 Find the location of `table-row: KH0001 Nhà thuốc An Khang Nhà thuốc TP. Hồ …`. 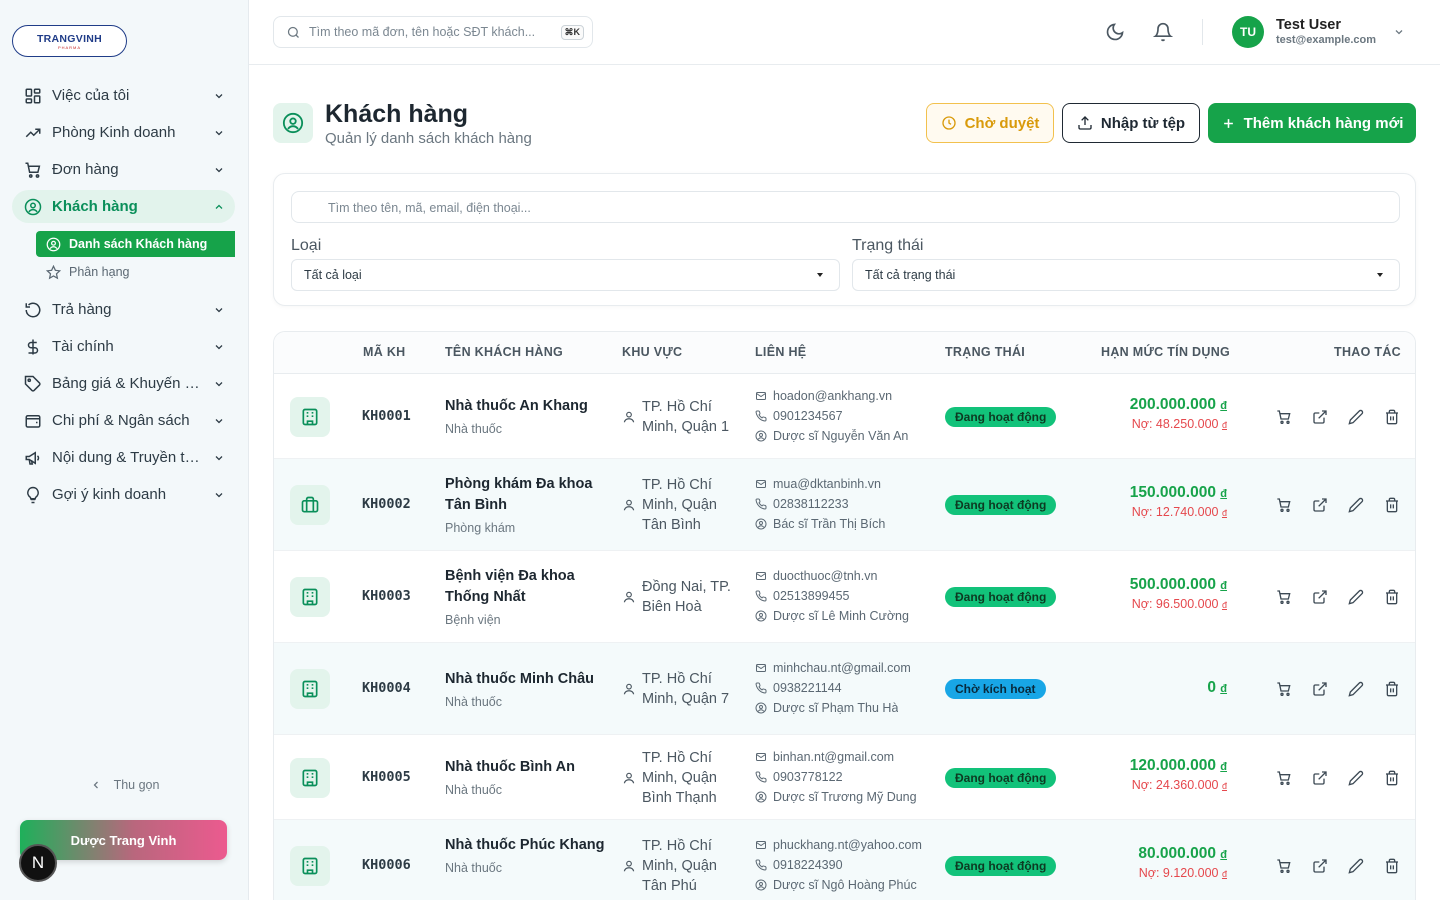

table-row: KH0001 Nhà thuốc An Khang Nhà thuốc TP. Hồ … is located at coordinates (844, 416).